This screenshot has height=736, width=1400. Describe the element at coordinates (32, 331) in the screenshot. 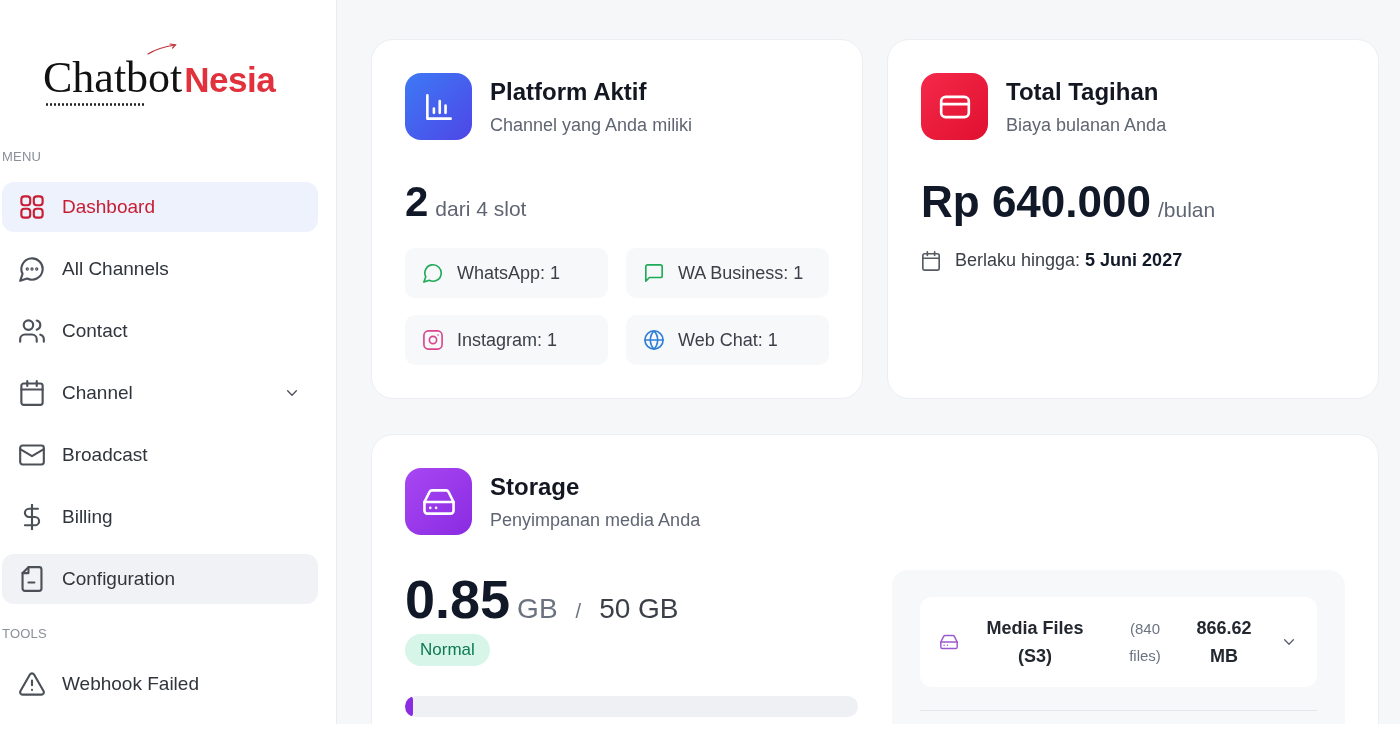

I see `users-icon` at that location.